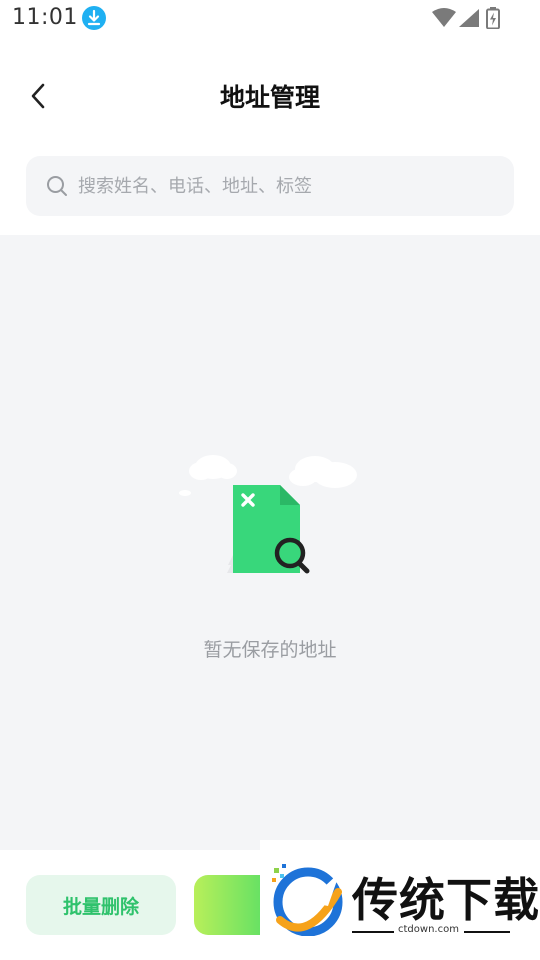  Describe the element at coordinates (446, 900) in the screenshot. I see `watermark-brand: 传统下载` at that location.